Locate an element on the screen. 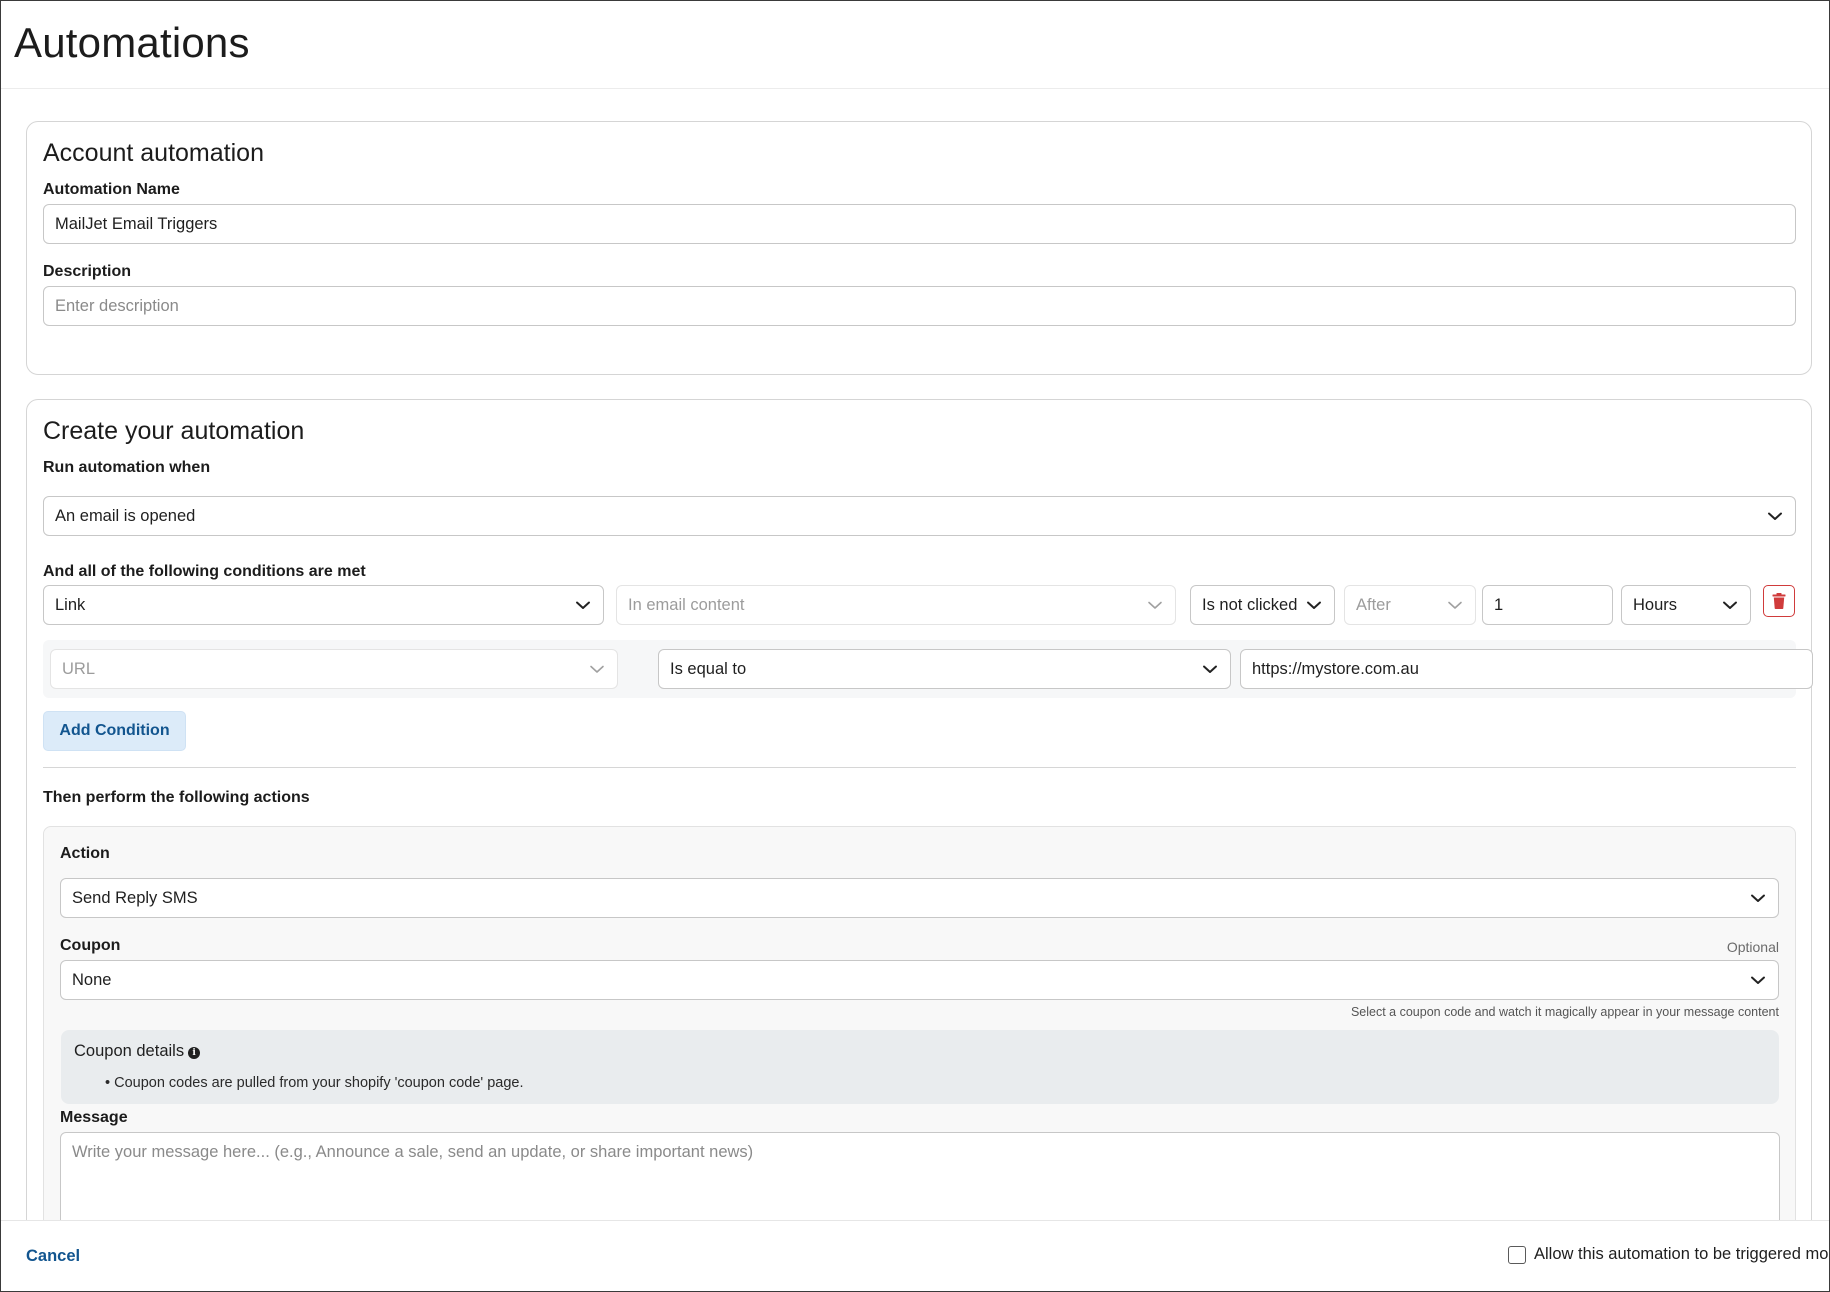  message-label: Message is located at coordinates (94, 1117).